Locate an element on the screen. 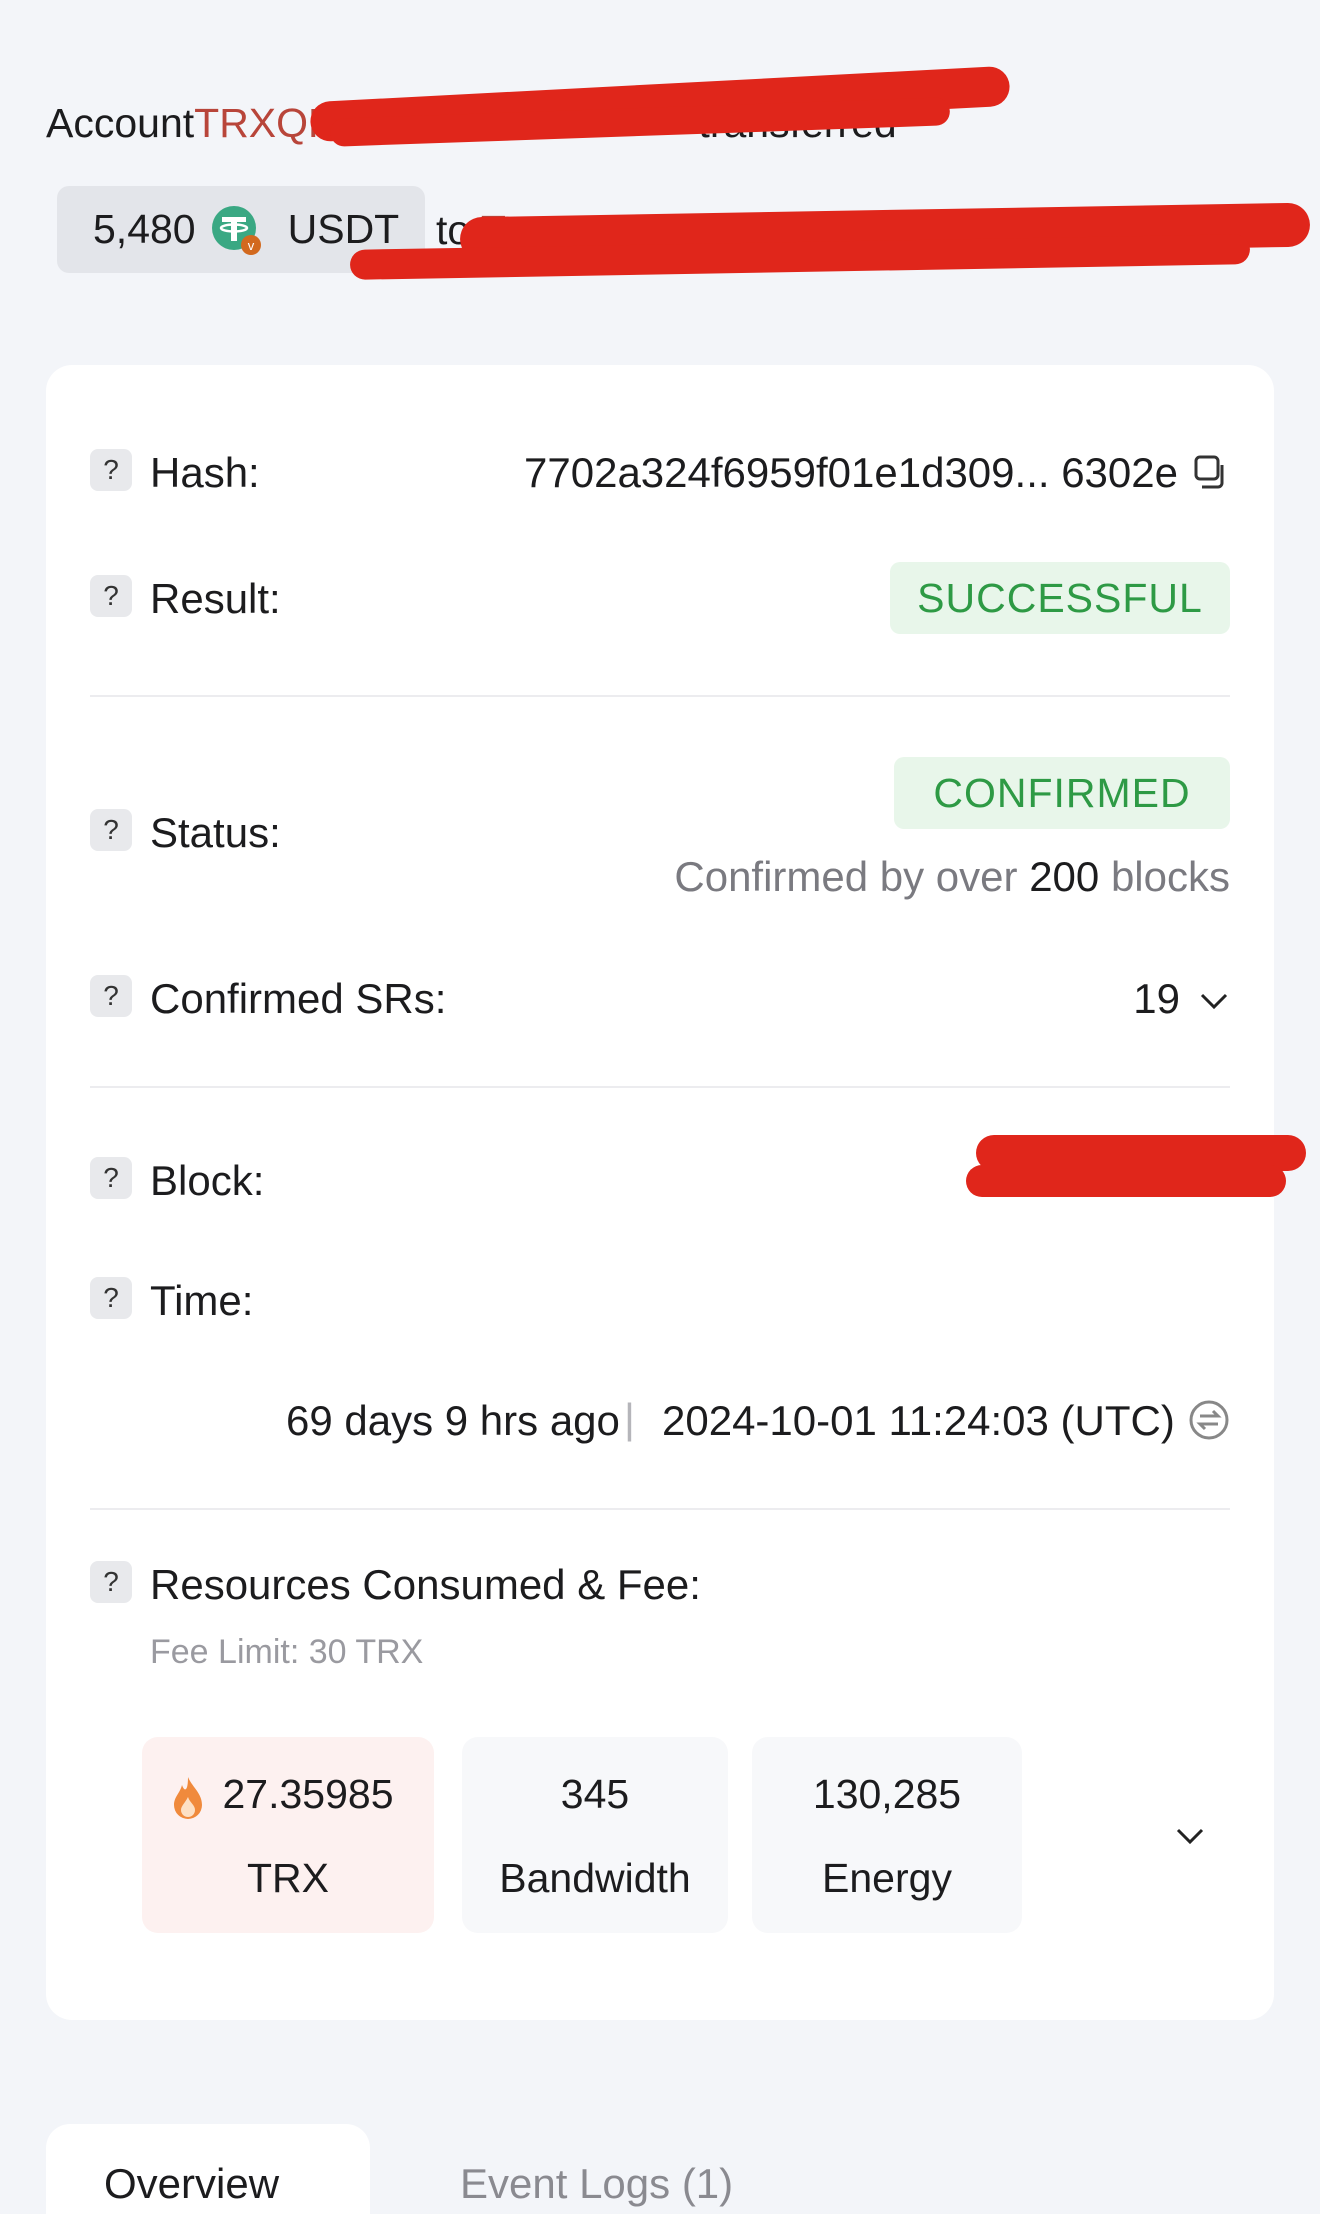 The height and width of the screenshot is (2214, 1320). token-symbol: USDT is located at coordinates (344, 229).